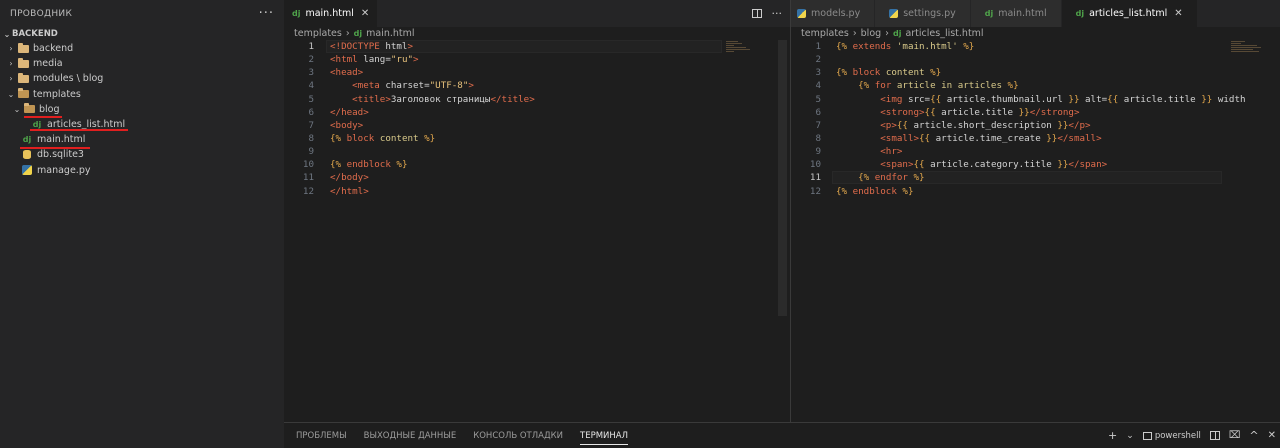 Image resolution: width=1280 pixels, height=448 pixels. I want to click on tab-label: articles_list.html, so click(1128, 13).